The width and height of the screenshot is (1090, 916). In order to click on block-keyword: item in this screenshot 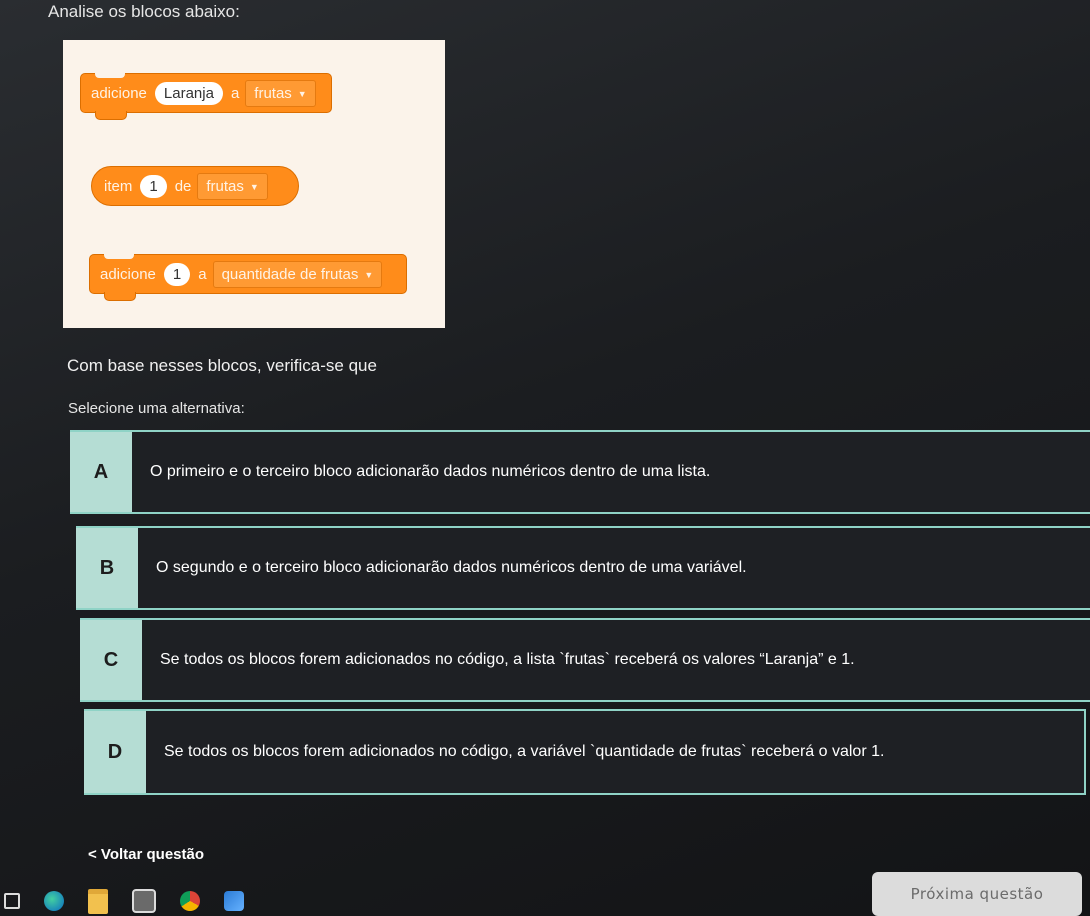, I will do `click(118, 186)`.